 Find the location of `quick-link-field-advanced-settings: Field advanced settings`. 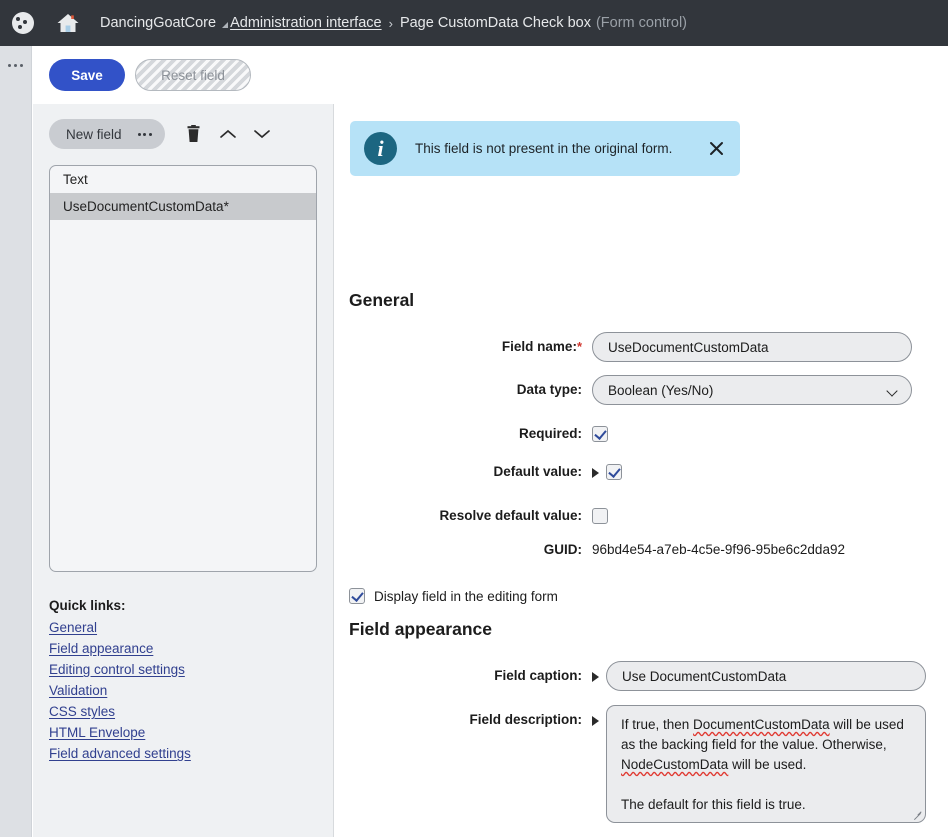

quick-link-field-advanced-settings: Field advanced settings is located at coordinates (120, 753).